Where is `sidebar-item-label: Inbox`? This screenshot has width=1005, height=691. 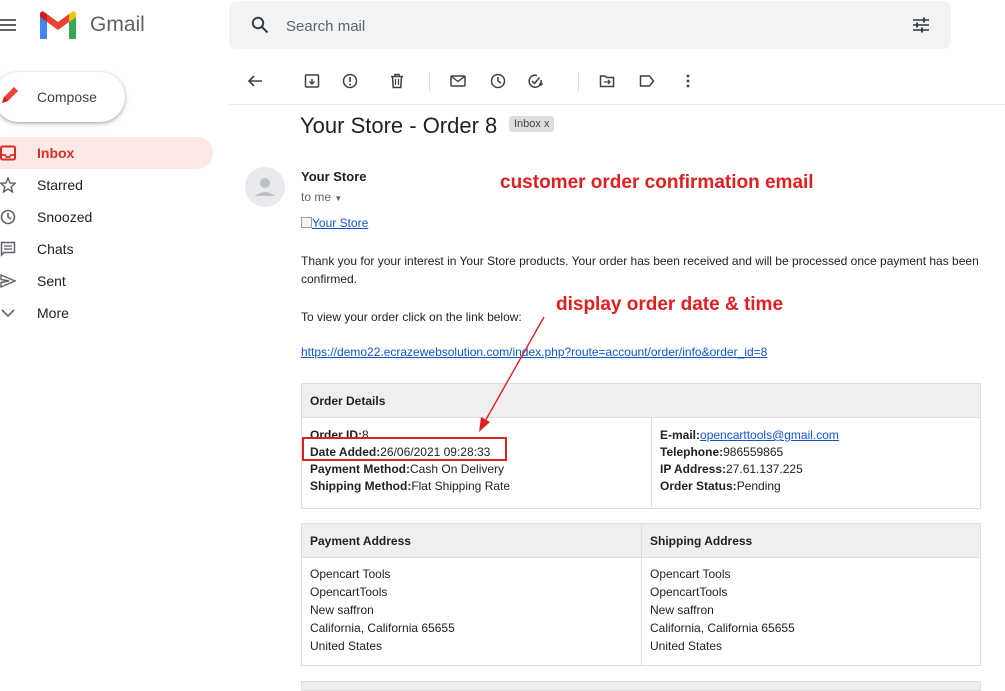 sidebar-item-label: Inbox is located at coordinates (56, 153).